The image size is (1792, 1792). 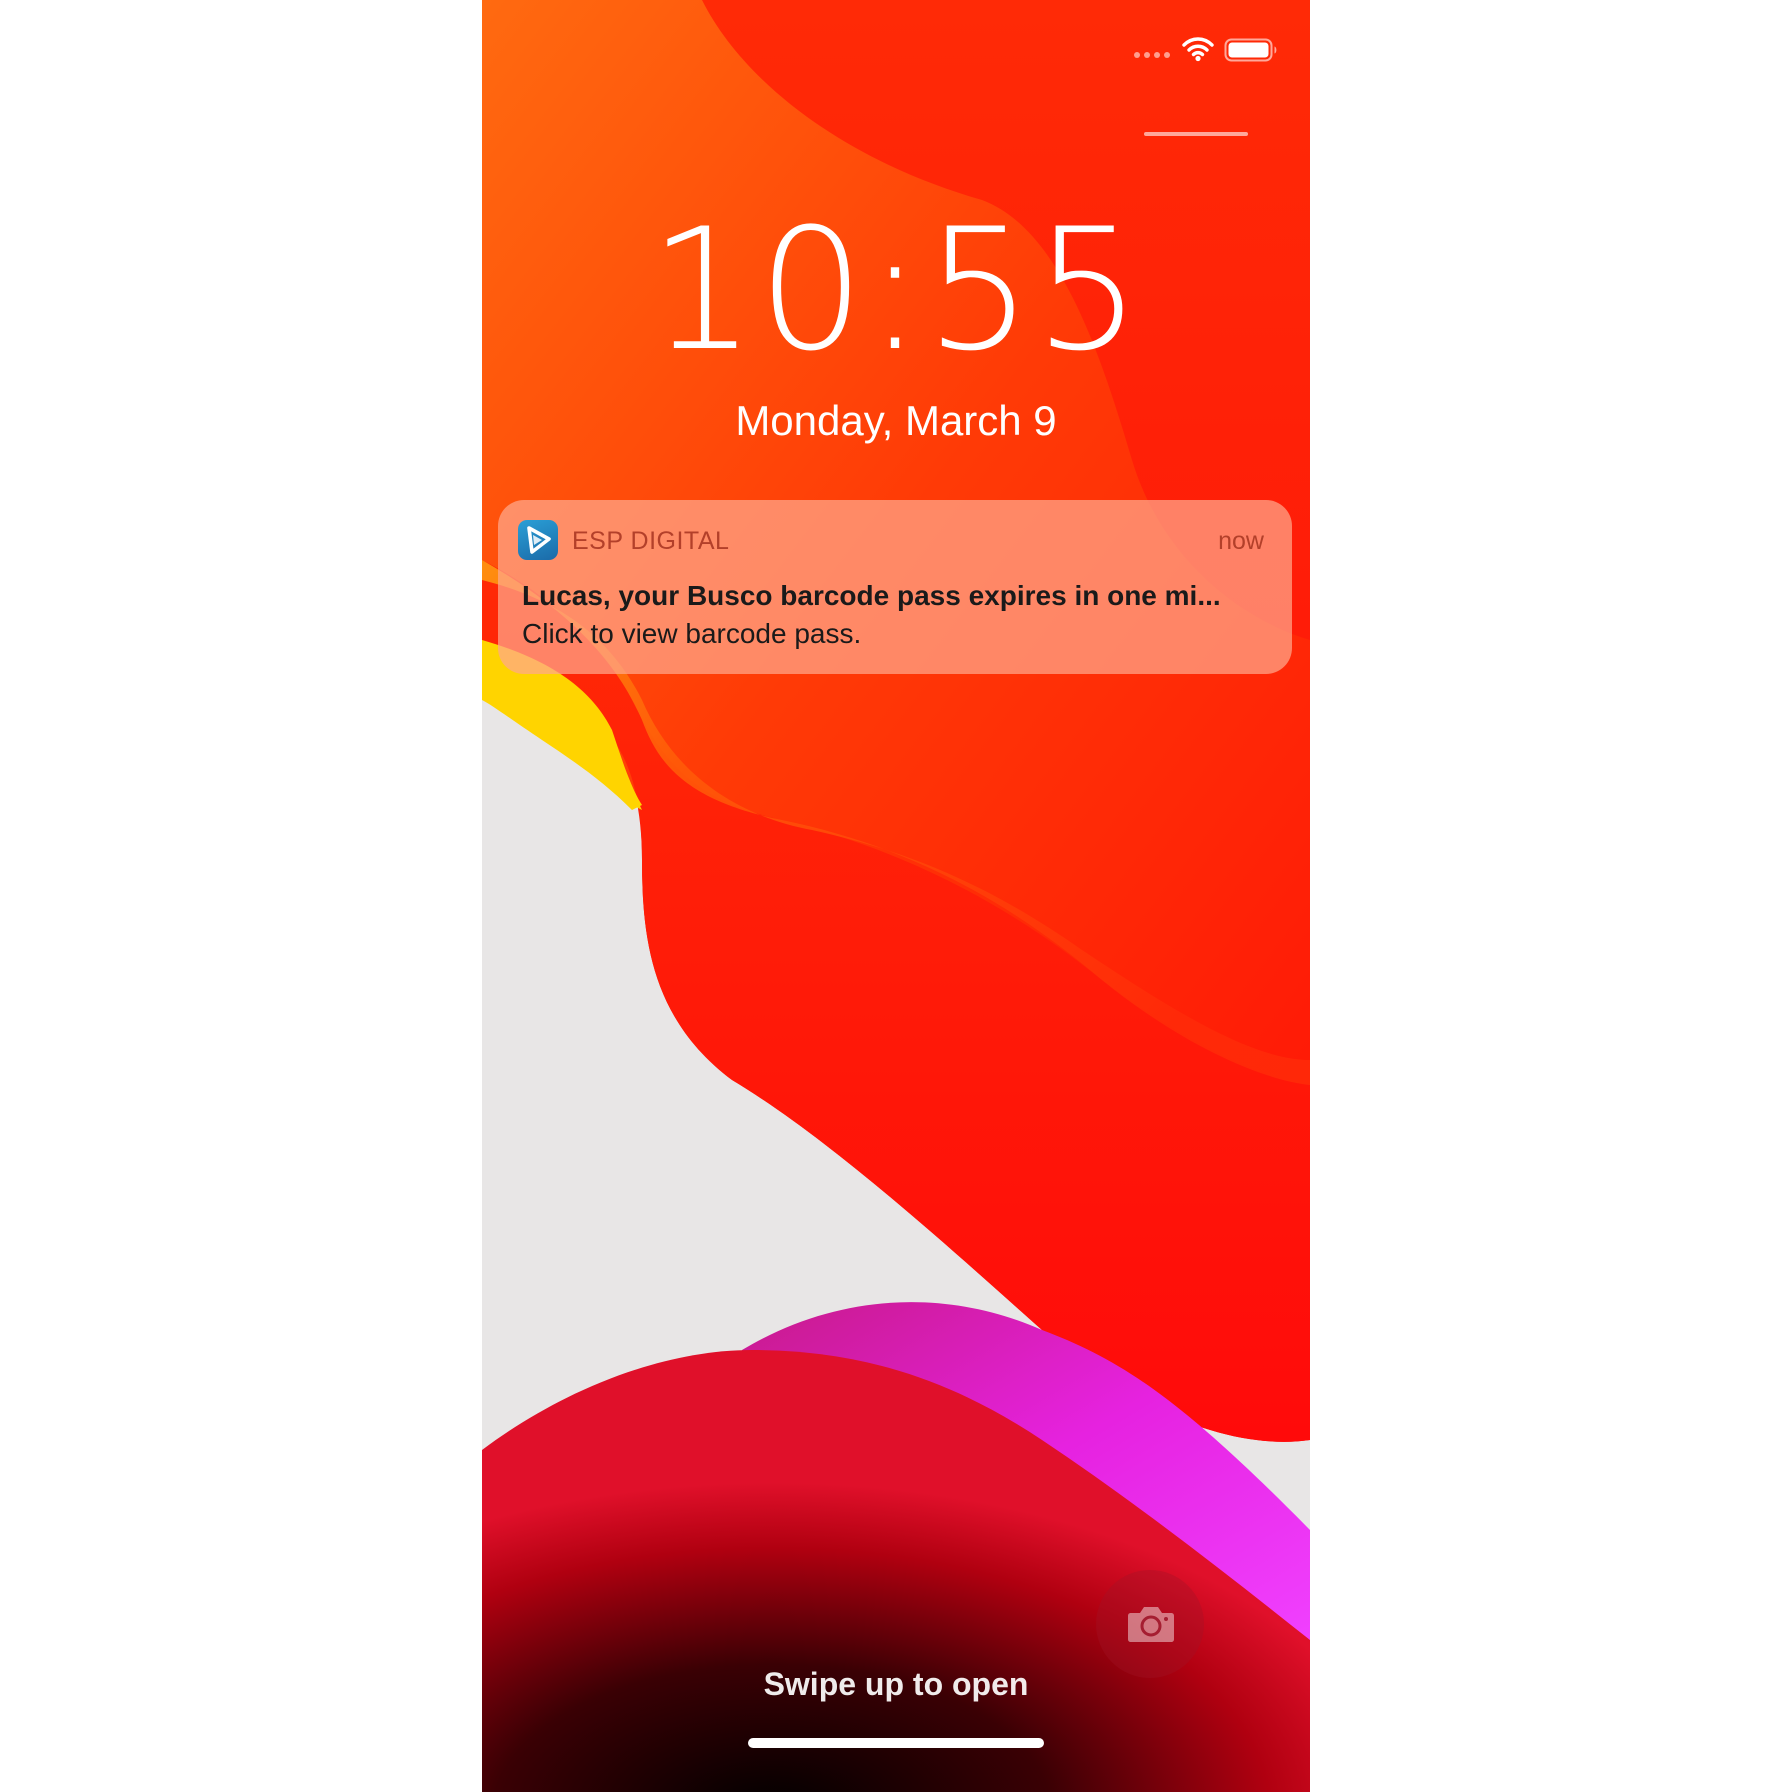 I want to click on camera-icon, so click(x=1151, y=1624).